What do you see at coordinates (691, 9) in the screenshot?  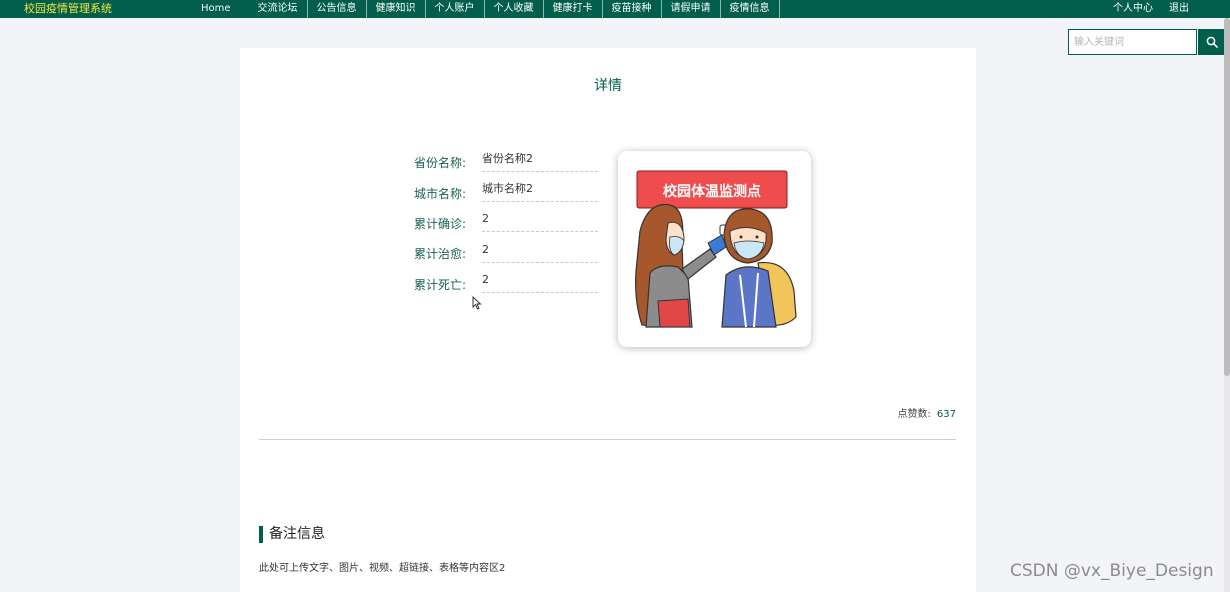 I see `nav-leave-request: 请假申请` at bounding box center [691, 9].